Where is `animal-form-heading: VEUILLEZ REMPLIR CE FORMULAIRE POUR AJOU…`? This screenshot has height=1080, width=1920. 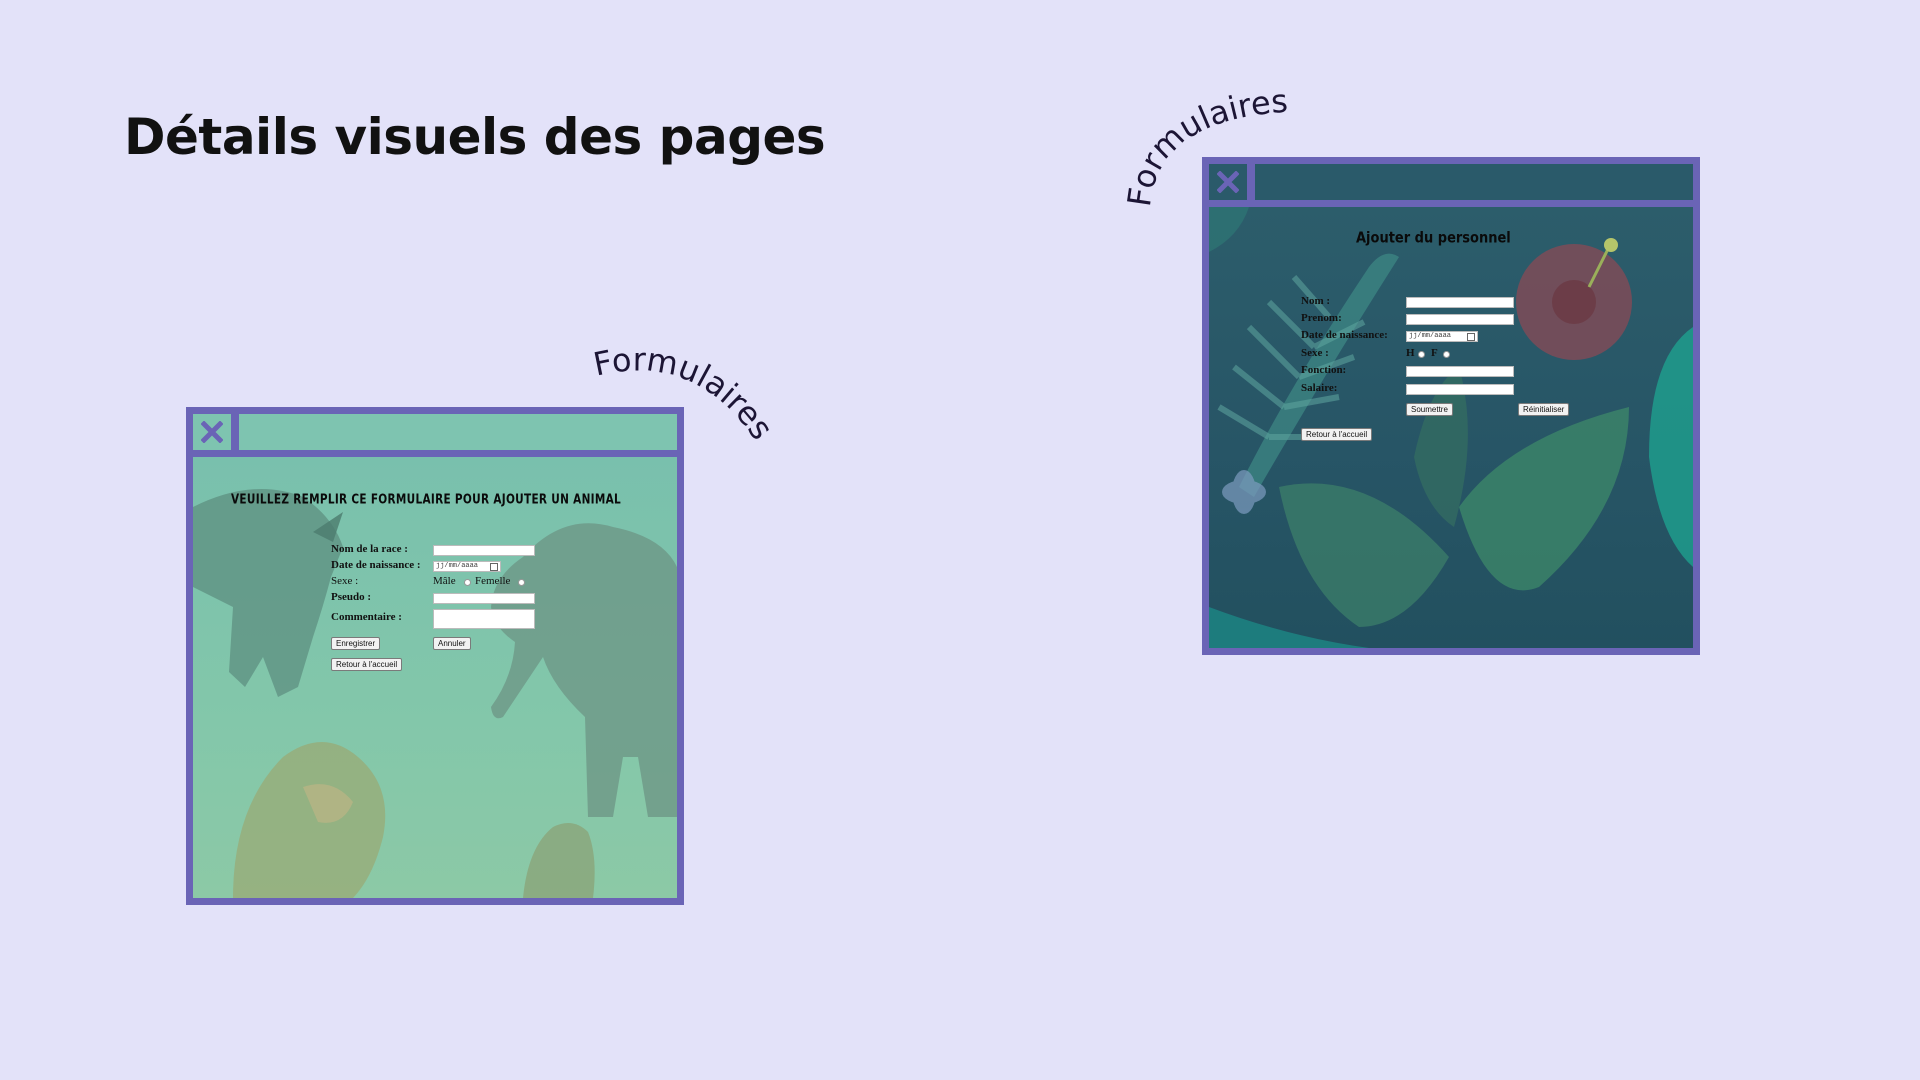 animal-form-heading: VEUILLEZ REMPLIR CE FORMULAIRE POUR AJOU… is located at coordinates (426, 499).